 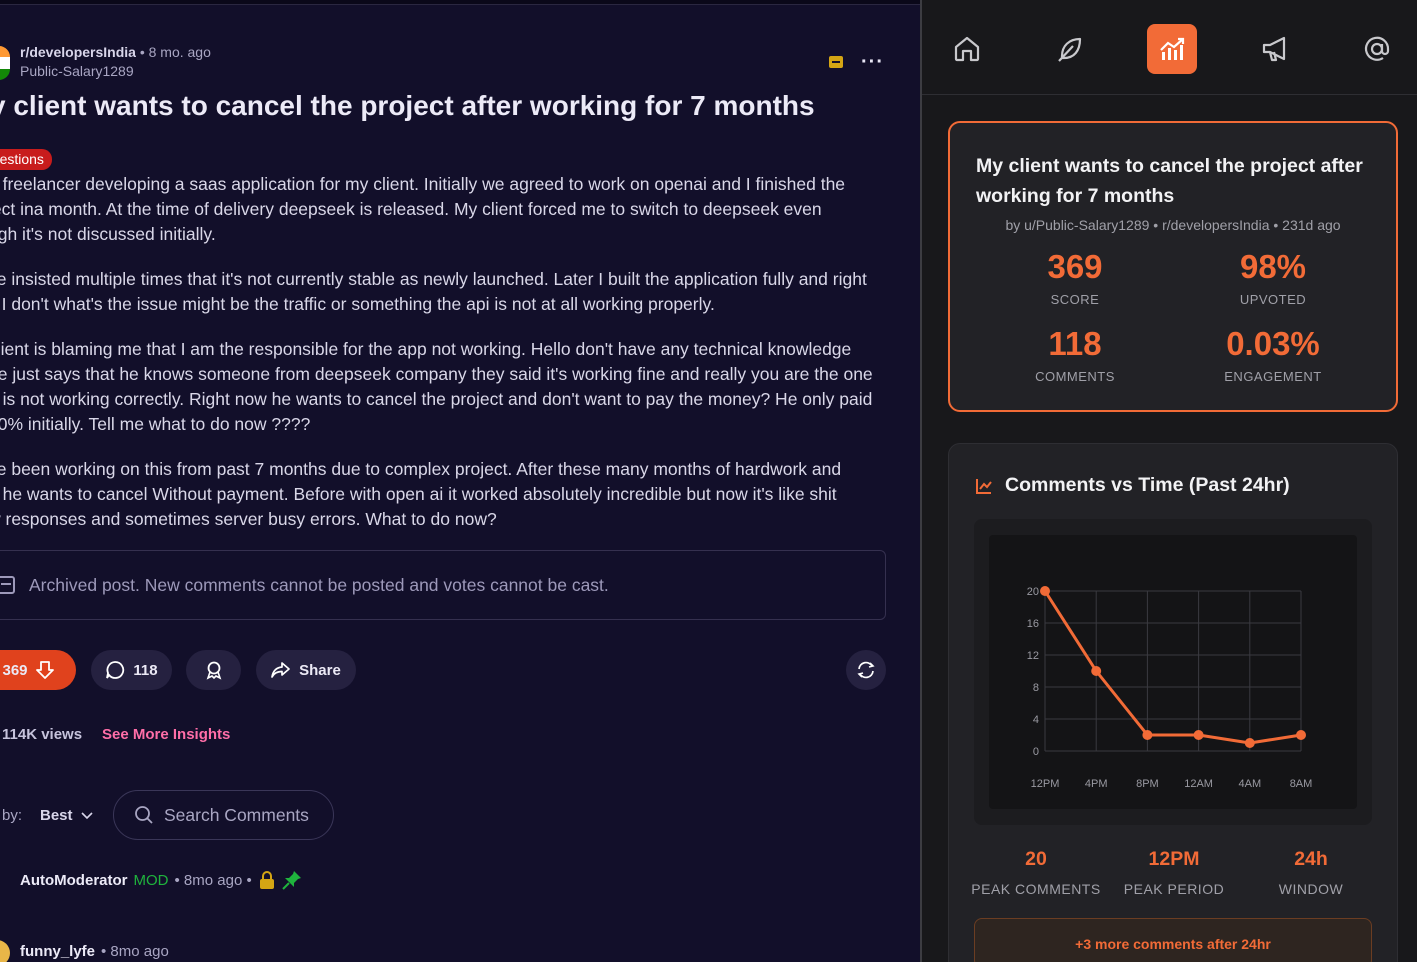 I want to click on nav-home-button, so click(x=967, y=49).